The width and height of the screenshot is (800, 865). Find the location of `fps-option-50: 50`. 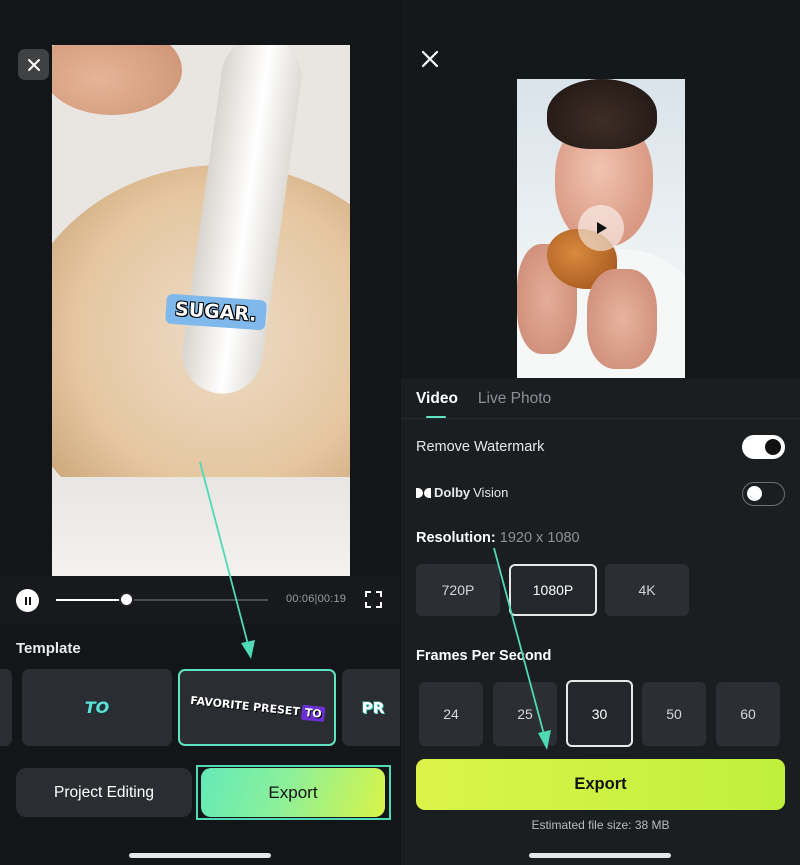

fps-option-50: 50 is located at coordinates (674, 714).